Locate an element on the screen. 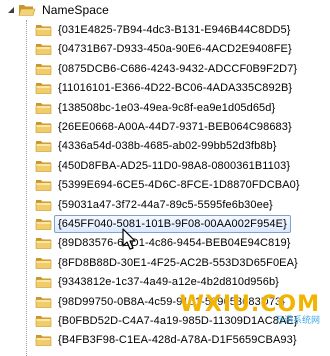 The image size is (330, 356). tree-item-label: {04731B67-D933-450a-90E6-4ACD2E9408FE} is located at coordinates (175, 49).